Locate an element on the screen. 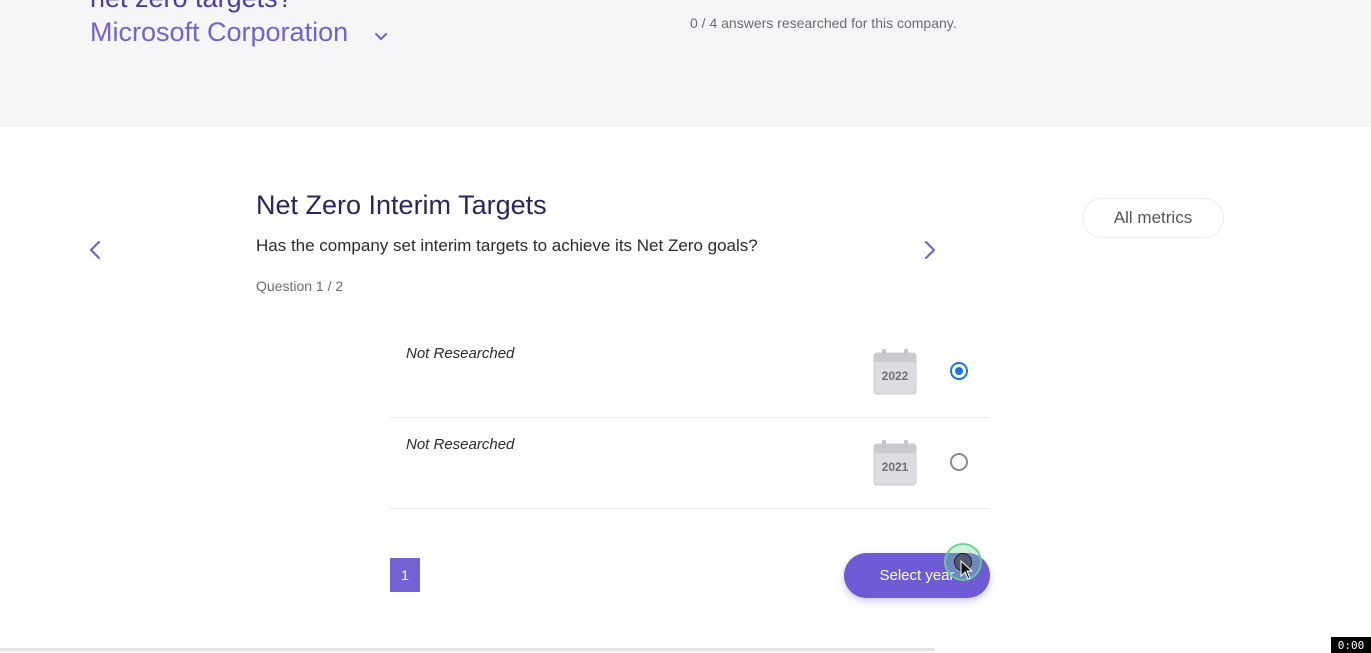  question-counter: Question 1 / 2 is located at coordinates (300, 286).